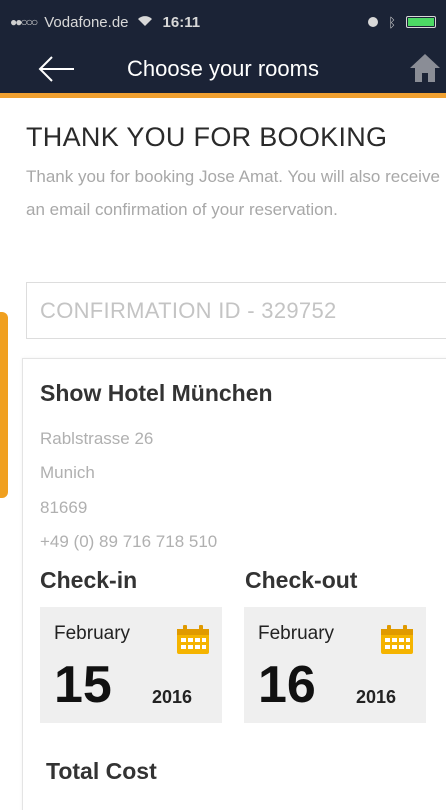 The image size is (446, 810). I want to click on nav-accent-bar, so click(223, 95).